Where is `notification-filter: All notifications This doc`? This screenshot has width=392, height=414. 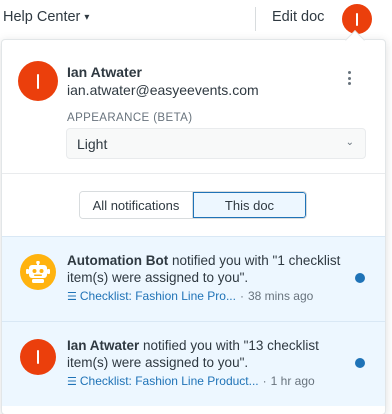 notification-filter: All notifications This doc is located at coordinates (193, 205).